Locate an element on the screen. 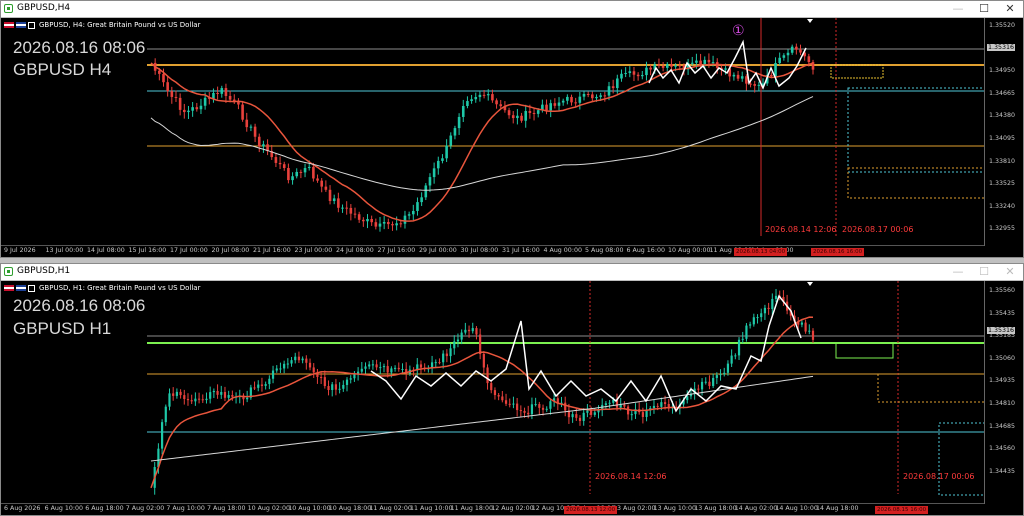  title-bar-h1: GBPUSD,H1 — ☐ ✕ is located at coordinates (512, 272).